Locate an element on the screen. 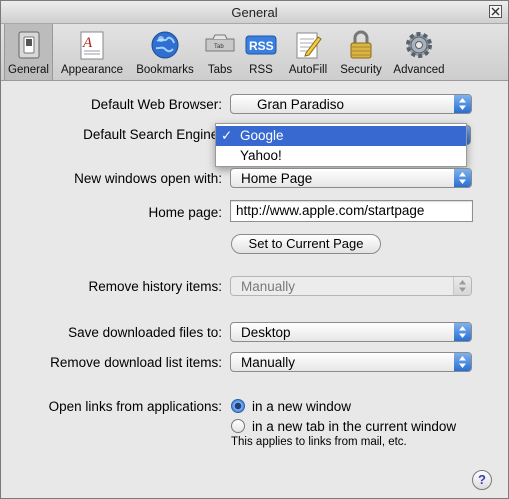 The height and width of the screenshot is (499, 509). tab-general: General is located at coordinates (28, 52).